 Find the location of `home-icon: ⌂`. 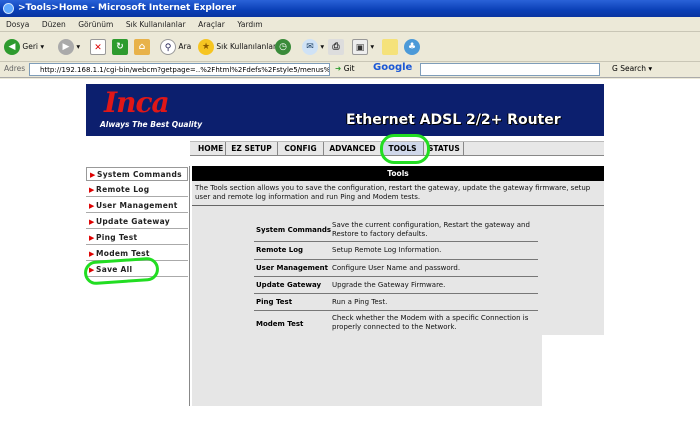

home-icon: ⌂ is located at coordinates (142, 47).